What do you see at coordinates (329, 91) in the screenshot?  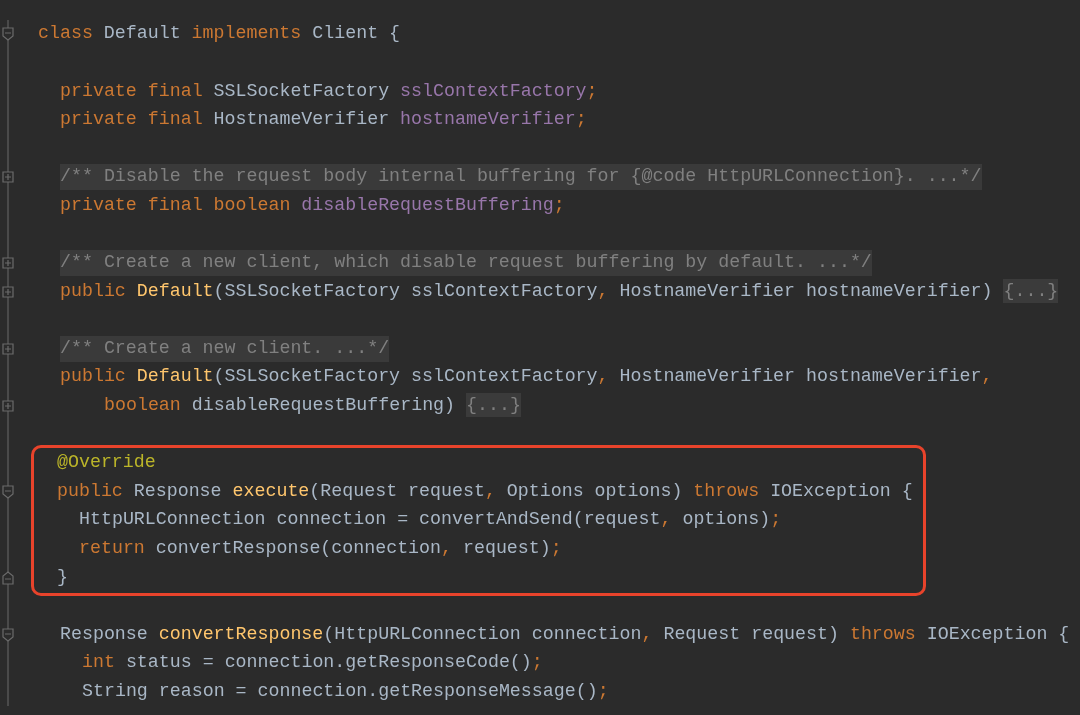 I see `code-line: private final SSLSocketFactory sslContextFactory;` at bounding box center [329, 91].